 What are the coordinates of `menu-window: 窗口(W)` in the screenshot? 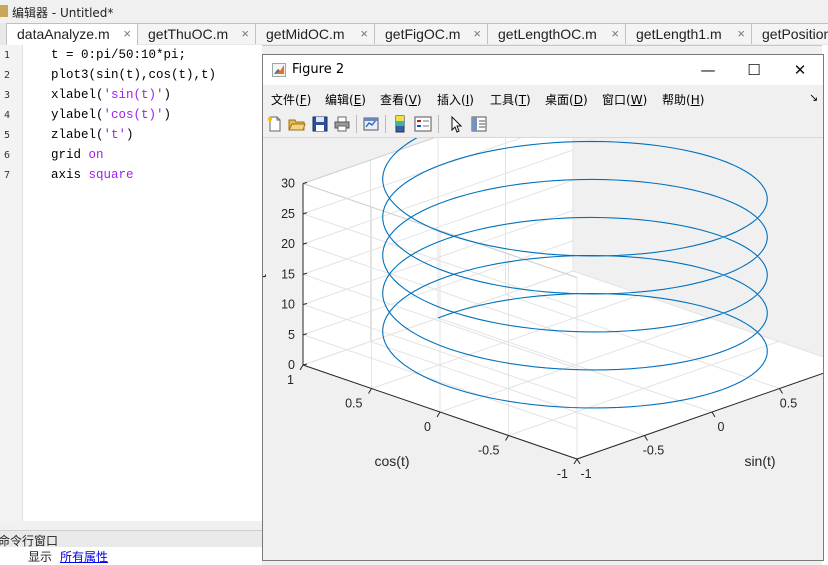 It's located at (624, 99).